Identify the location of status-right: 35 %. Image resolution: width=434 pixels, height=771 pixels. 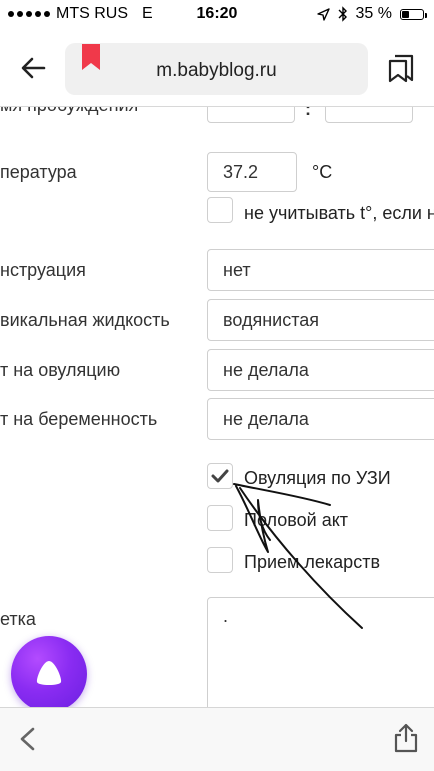
(371, 14).